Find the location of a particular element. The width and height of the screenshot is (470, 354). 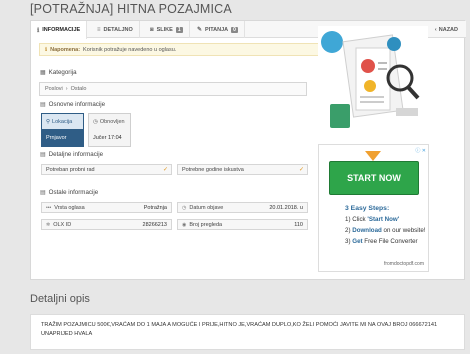

detail-field: Potreban probni rad ✓ is located at coordinates (106, 169).